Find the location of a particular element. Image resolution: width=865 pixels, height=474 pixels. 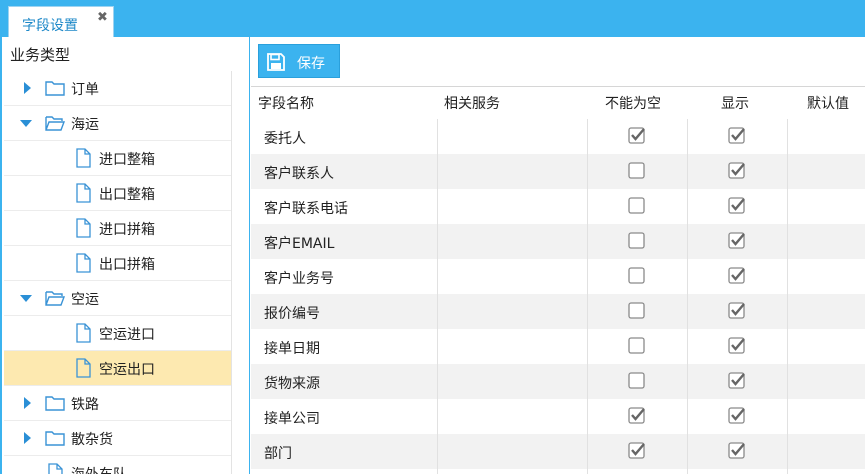

tree-item: 空运 is located at coordinates (118, 298).